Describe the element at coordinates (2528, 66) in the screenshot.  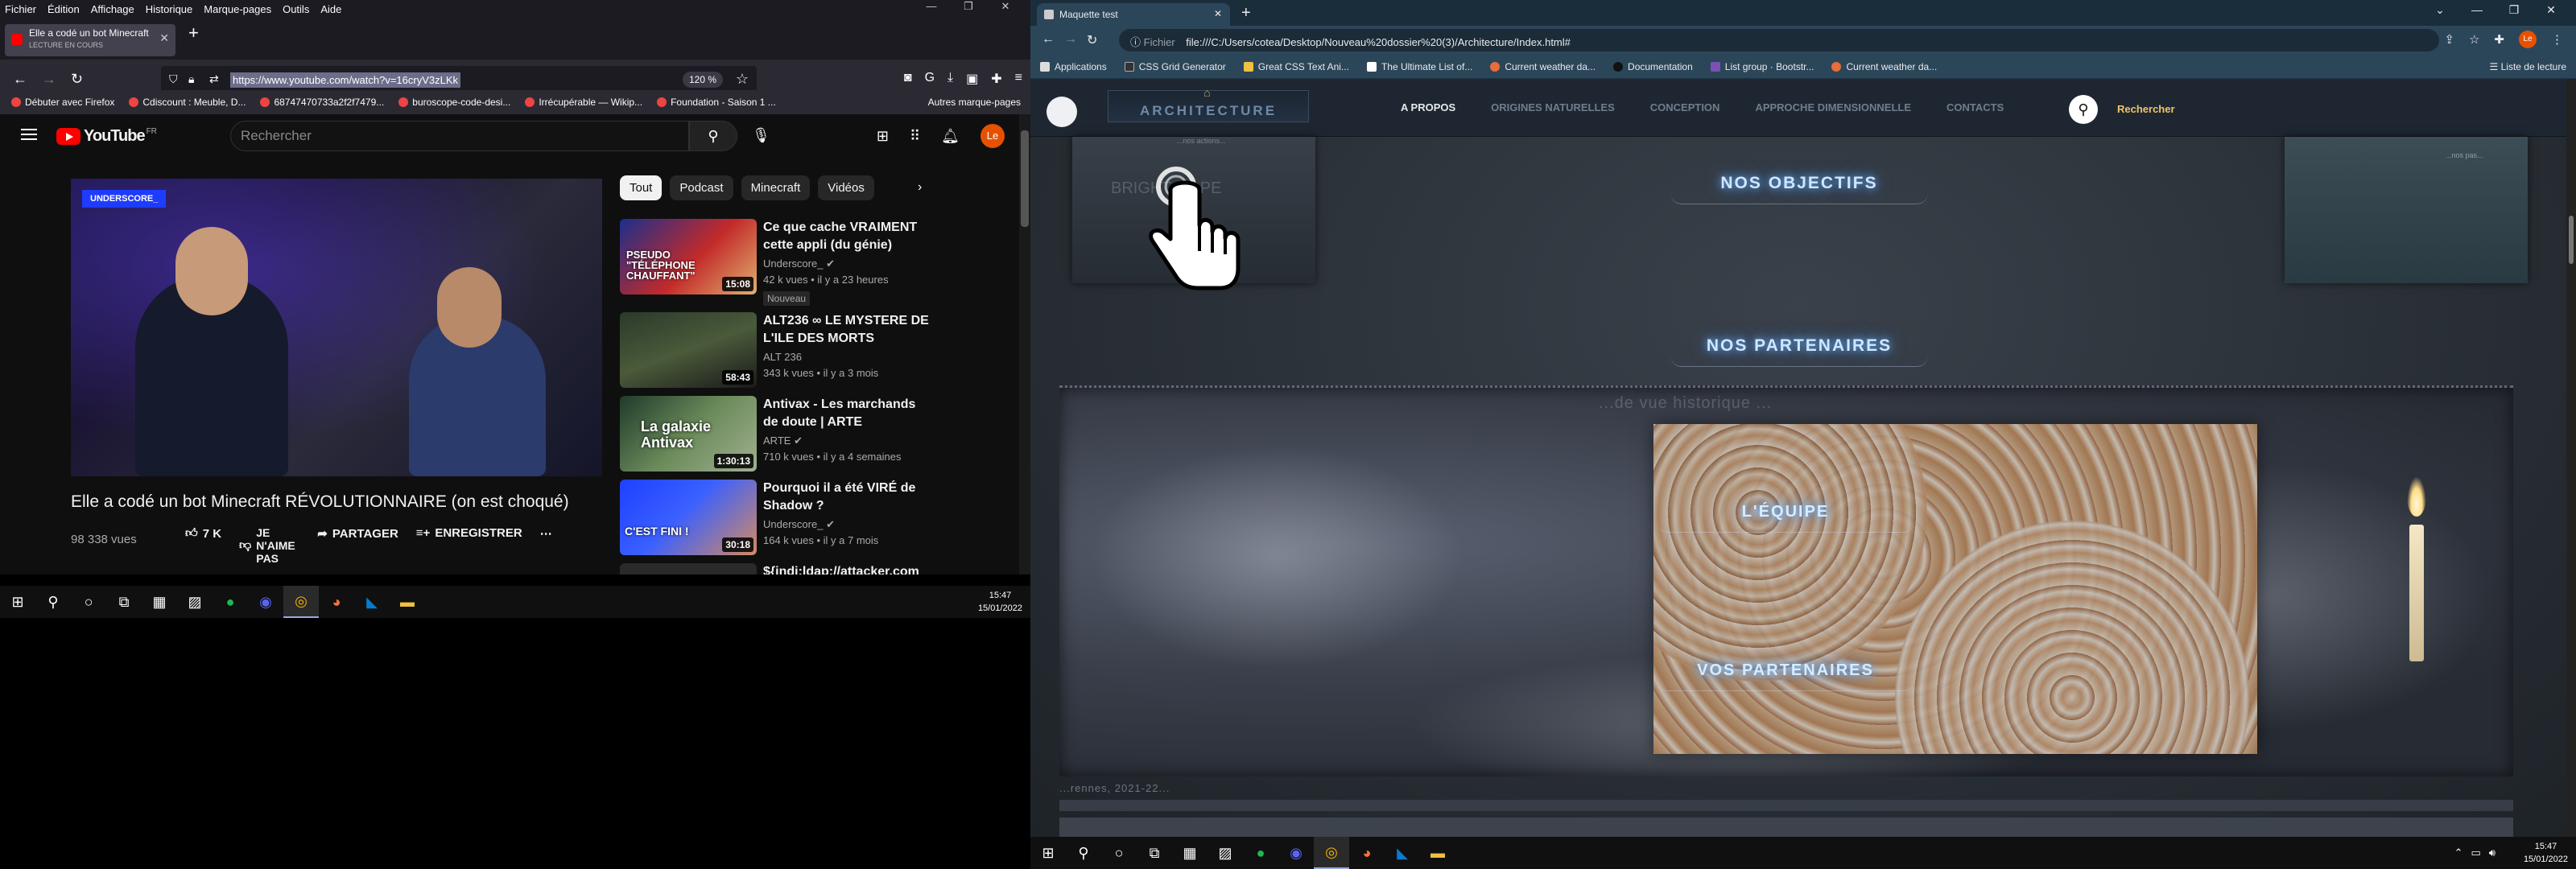
I see `reading-list: ☰ Liste de lecture` at that location.